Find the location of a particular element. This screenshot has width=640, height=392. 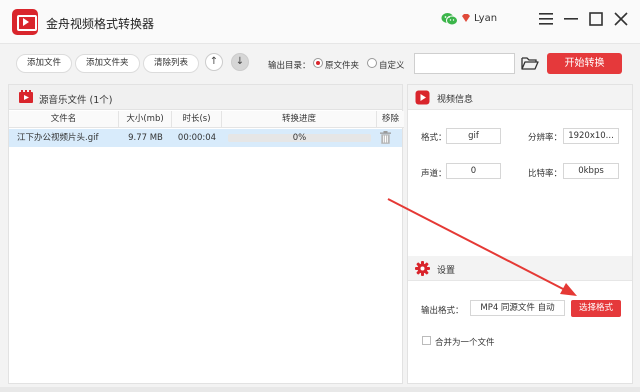

start-convert-button: 开始转换 is located at coordinates (584, 63).